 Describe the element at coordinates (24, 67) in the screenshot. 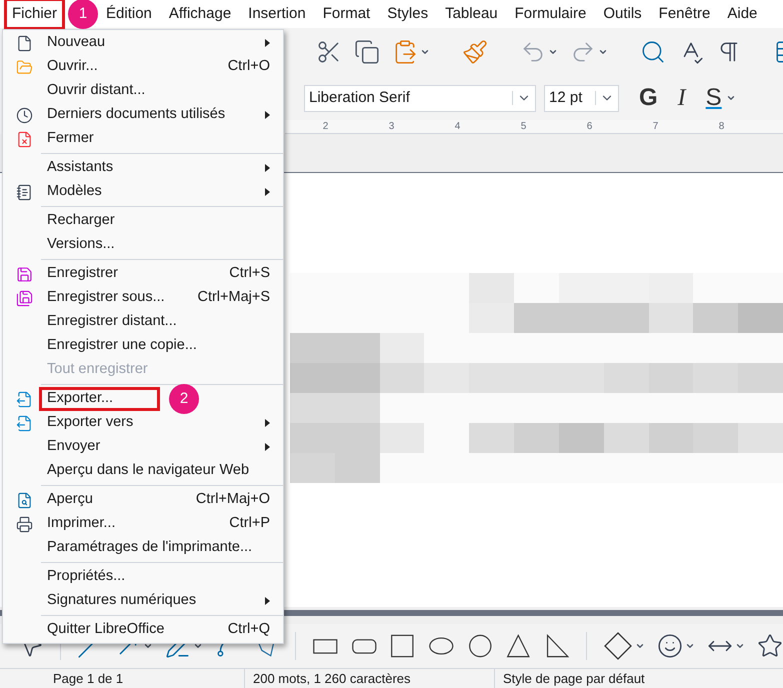

I see `folder-icon` at that location.